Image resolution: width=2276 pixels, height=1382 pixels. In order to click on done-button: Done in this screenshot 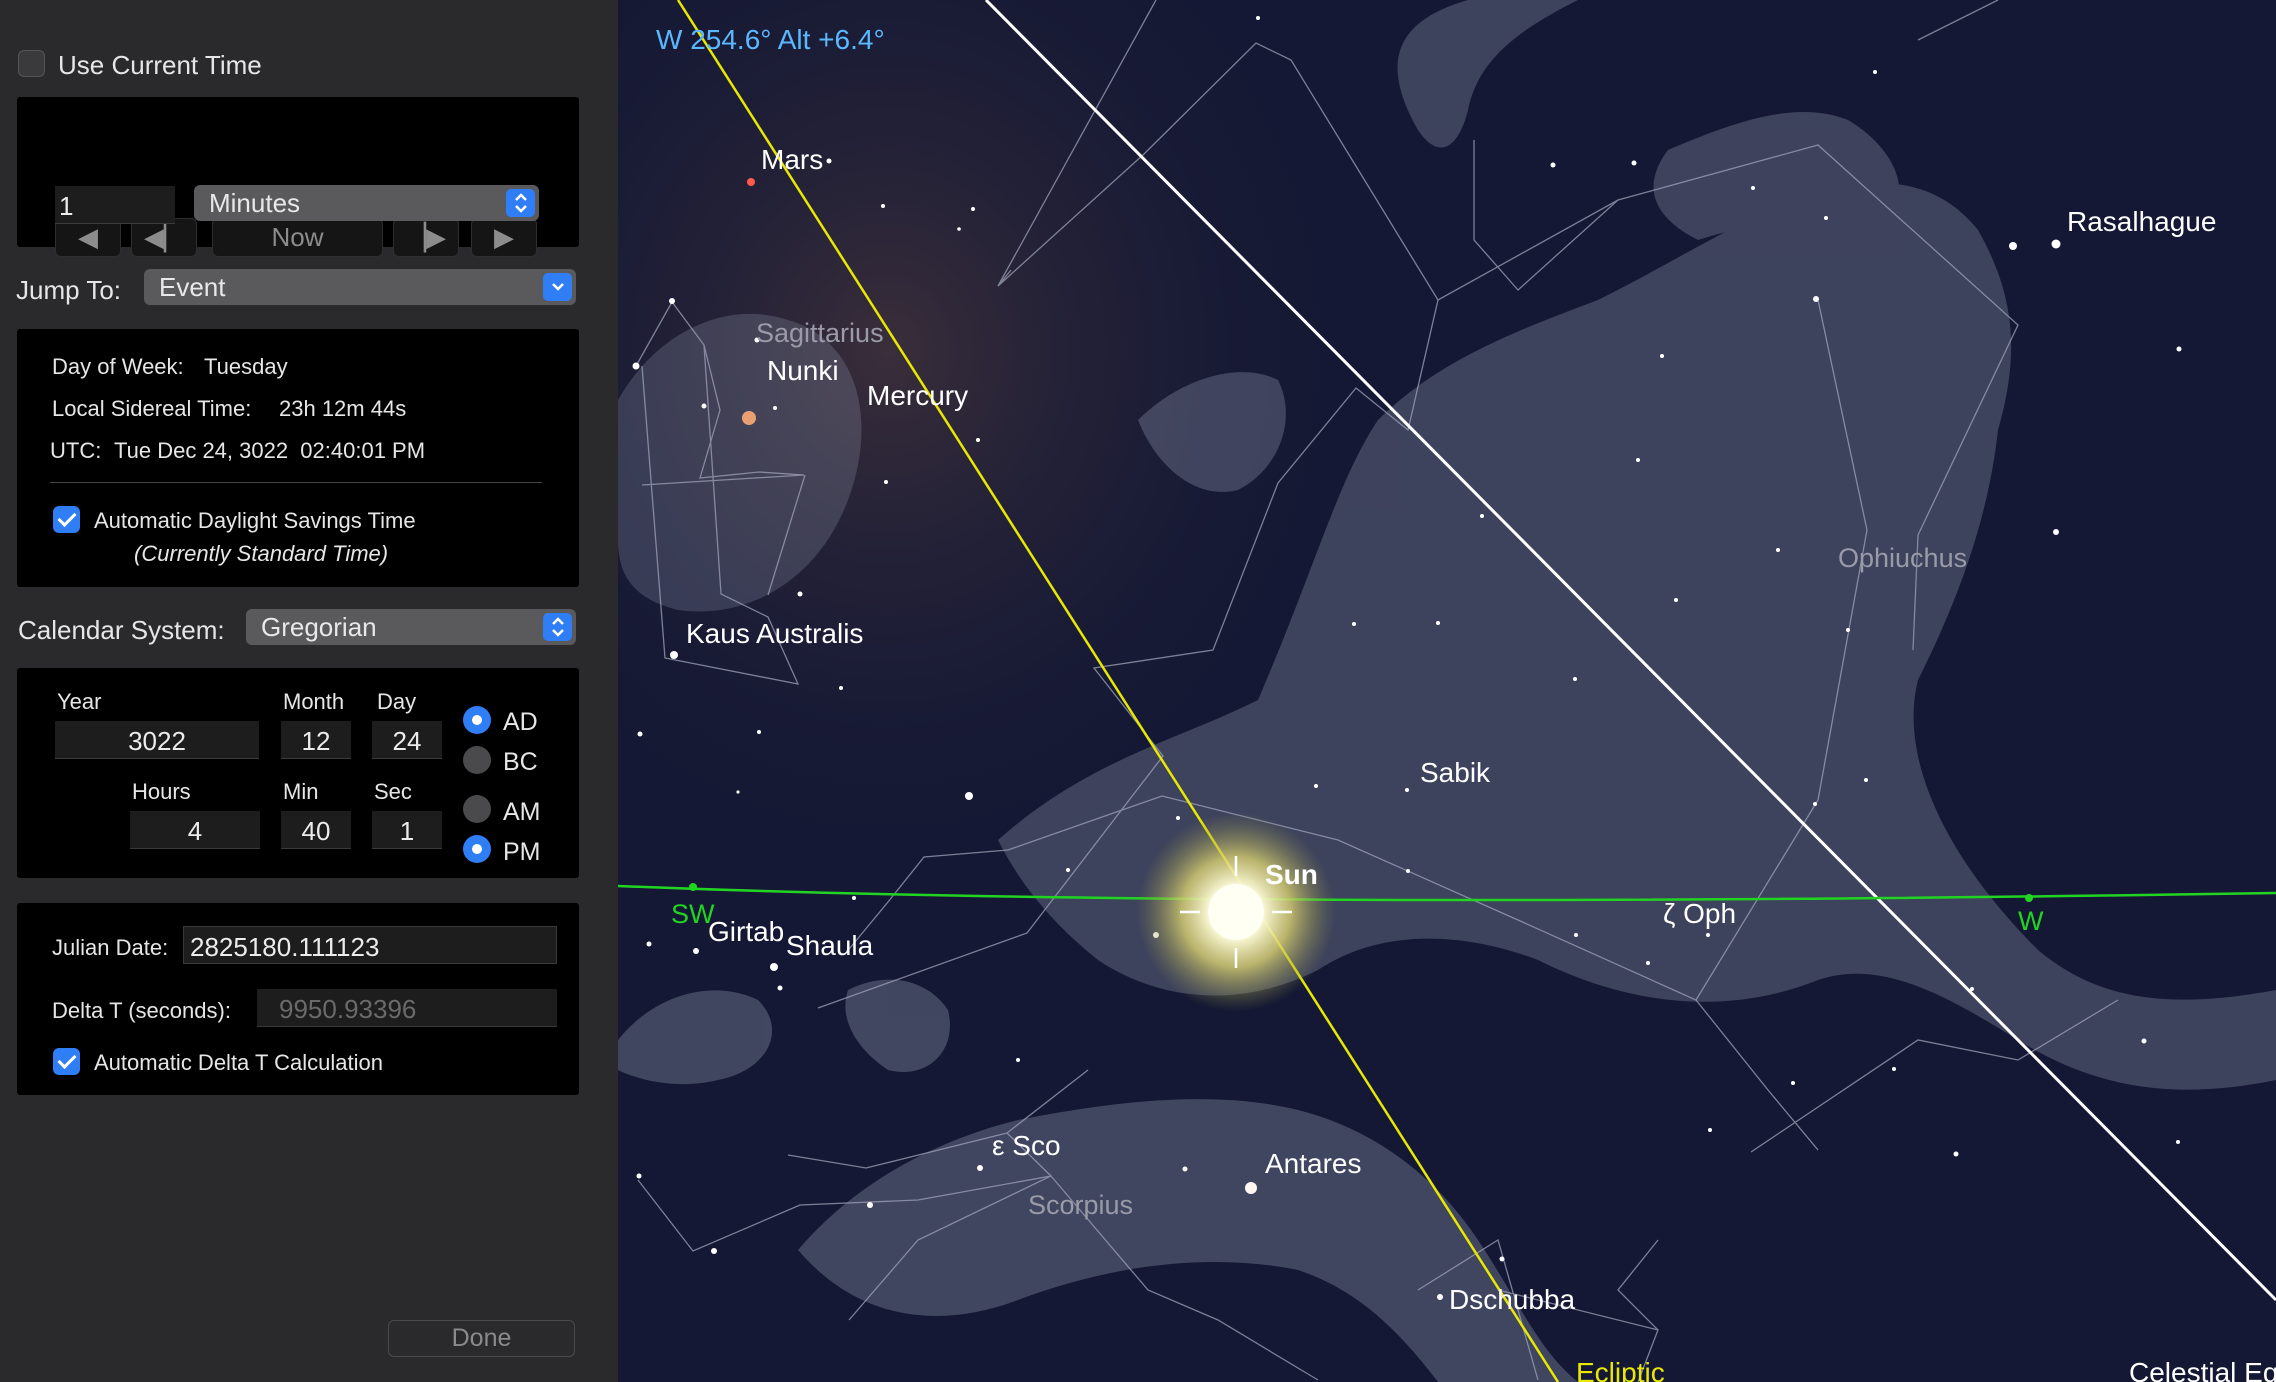, I will do `click(481, 1338)`.